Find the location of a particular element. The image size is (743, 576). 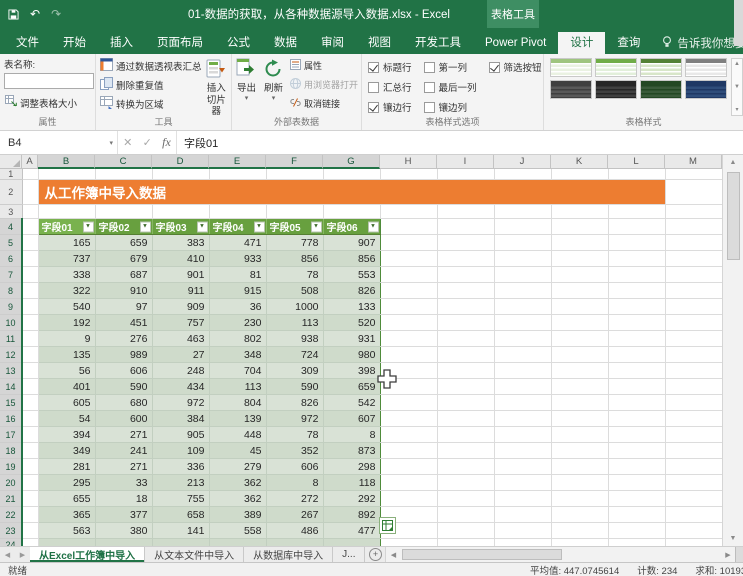

table-data-cell: 113 is located at coordinates (295, 322).